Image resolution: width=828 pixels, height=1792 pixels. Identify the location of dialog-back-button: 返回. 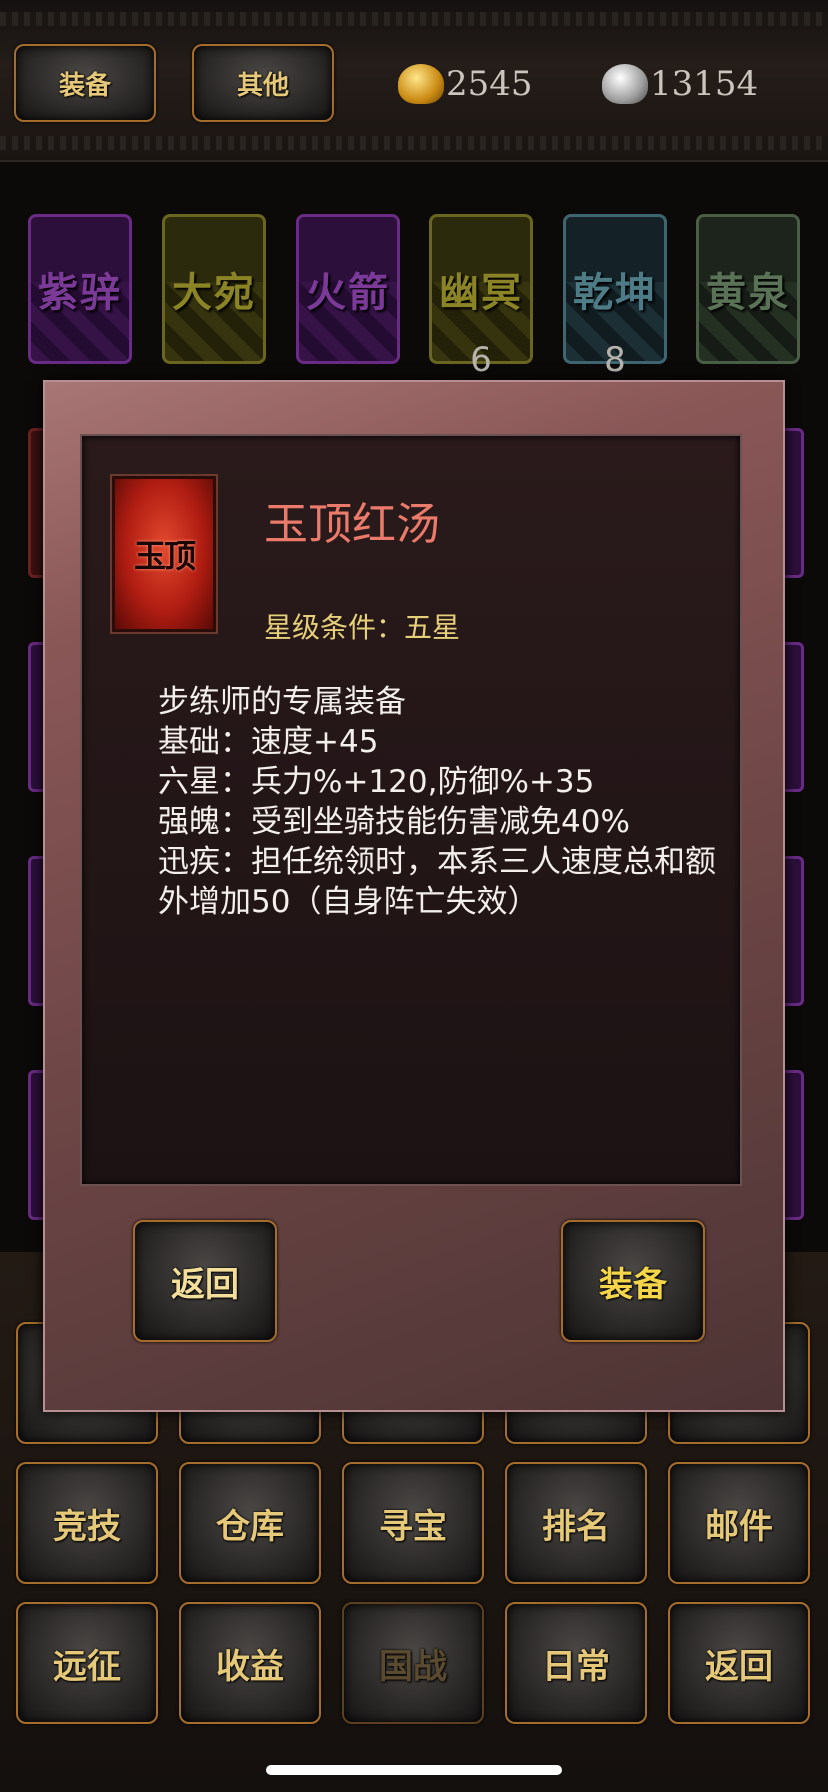
(205, 1281).